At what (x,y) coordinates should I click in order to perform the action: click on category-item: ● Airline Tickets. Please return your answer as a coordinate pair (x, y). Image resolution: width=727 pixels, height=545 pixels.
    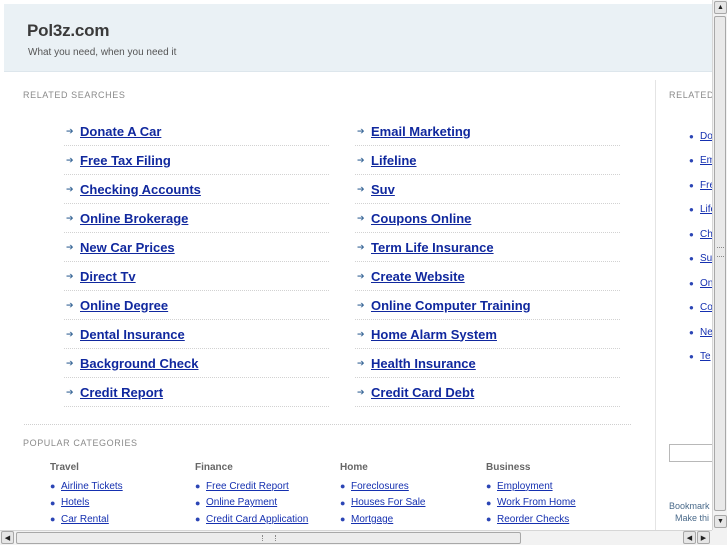
    Looking at the image, I should click on (120, 486).